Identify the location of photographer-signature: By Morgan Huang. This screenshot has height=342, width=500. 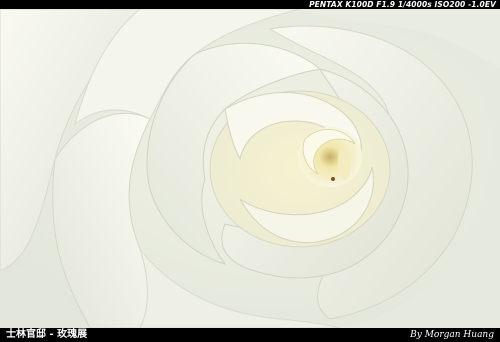
(452, 335).